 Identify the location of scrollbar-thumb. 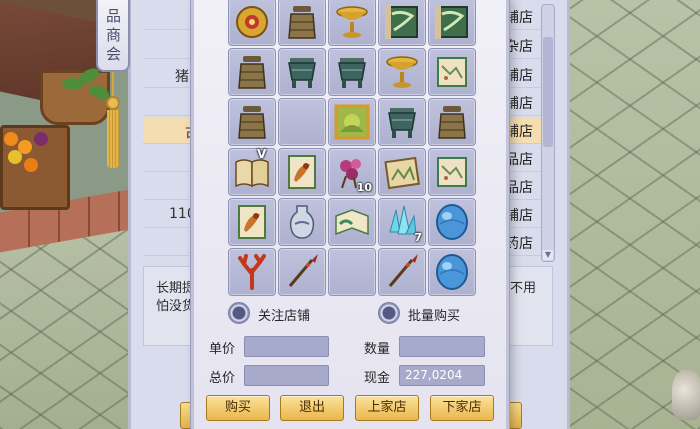
(548, 92).